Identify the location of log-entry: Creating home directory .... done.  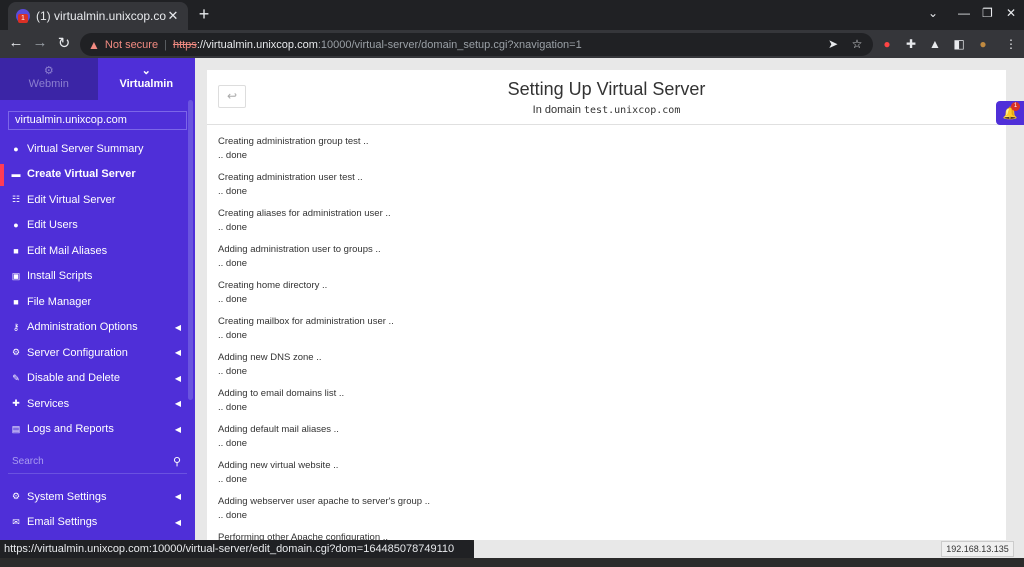
(273, 292).